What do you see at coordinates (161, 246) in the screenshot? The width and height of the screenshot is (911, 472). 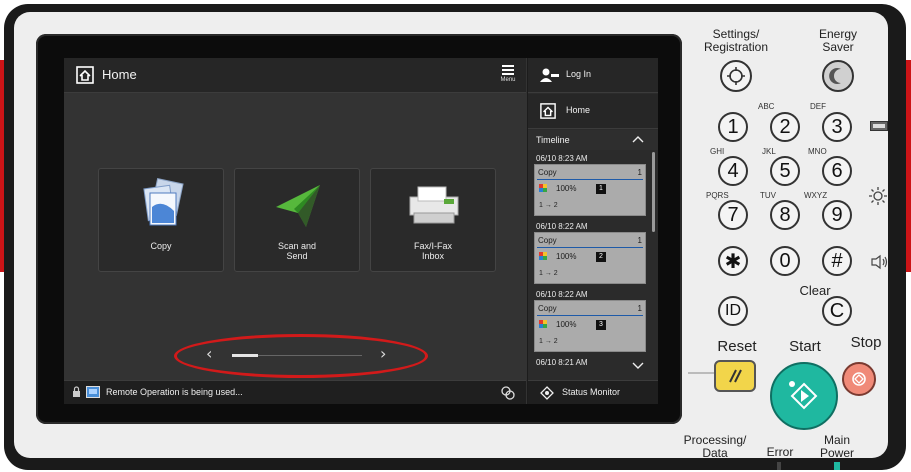 I see `copy-tile-label: Copy` at bounding box center [161, 246].